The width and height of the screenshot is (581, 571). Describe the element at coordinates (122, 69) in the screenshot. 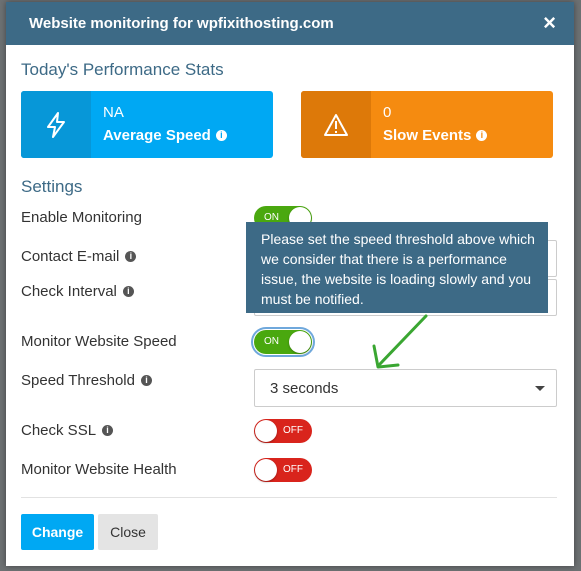

I see `stats-section-title: Today's Performance Stats` at that location.